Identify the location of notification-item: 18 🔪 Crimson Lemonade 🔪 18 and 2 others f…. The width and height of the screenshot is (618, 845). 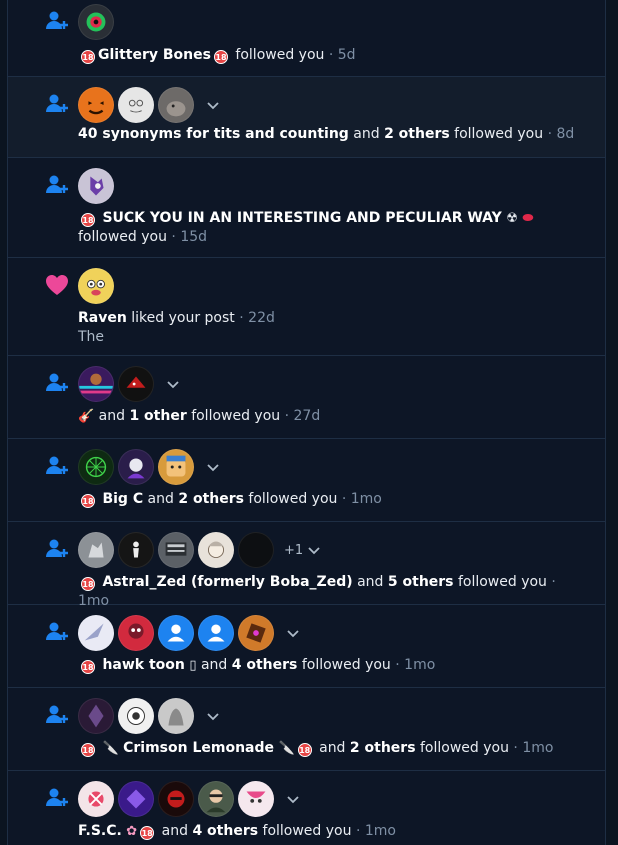
(306, 729).